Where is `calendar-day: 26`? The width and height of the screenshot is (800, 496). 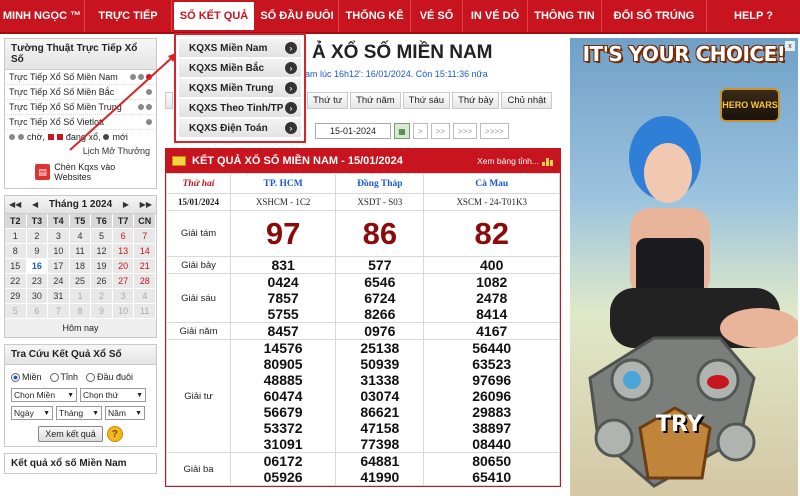
calendar-day: 26 is located at coordinates (102, 281).